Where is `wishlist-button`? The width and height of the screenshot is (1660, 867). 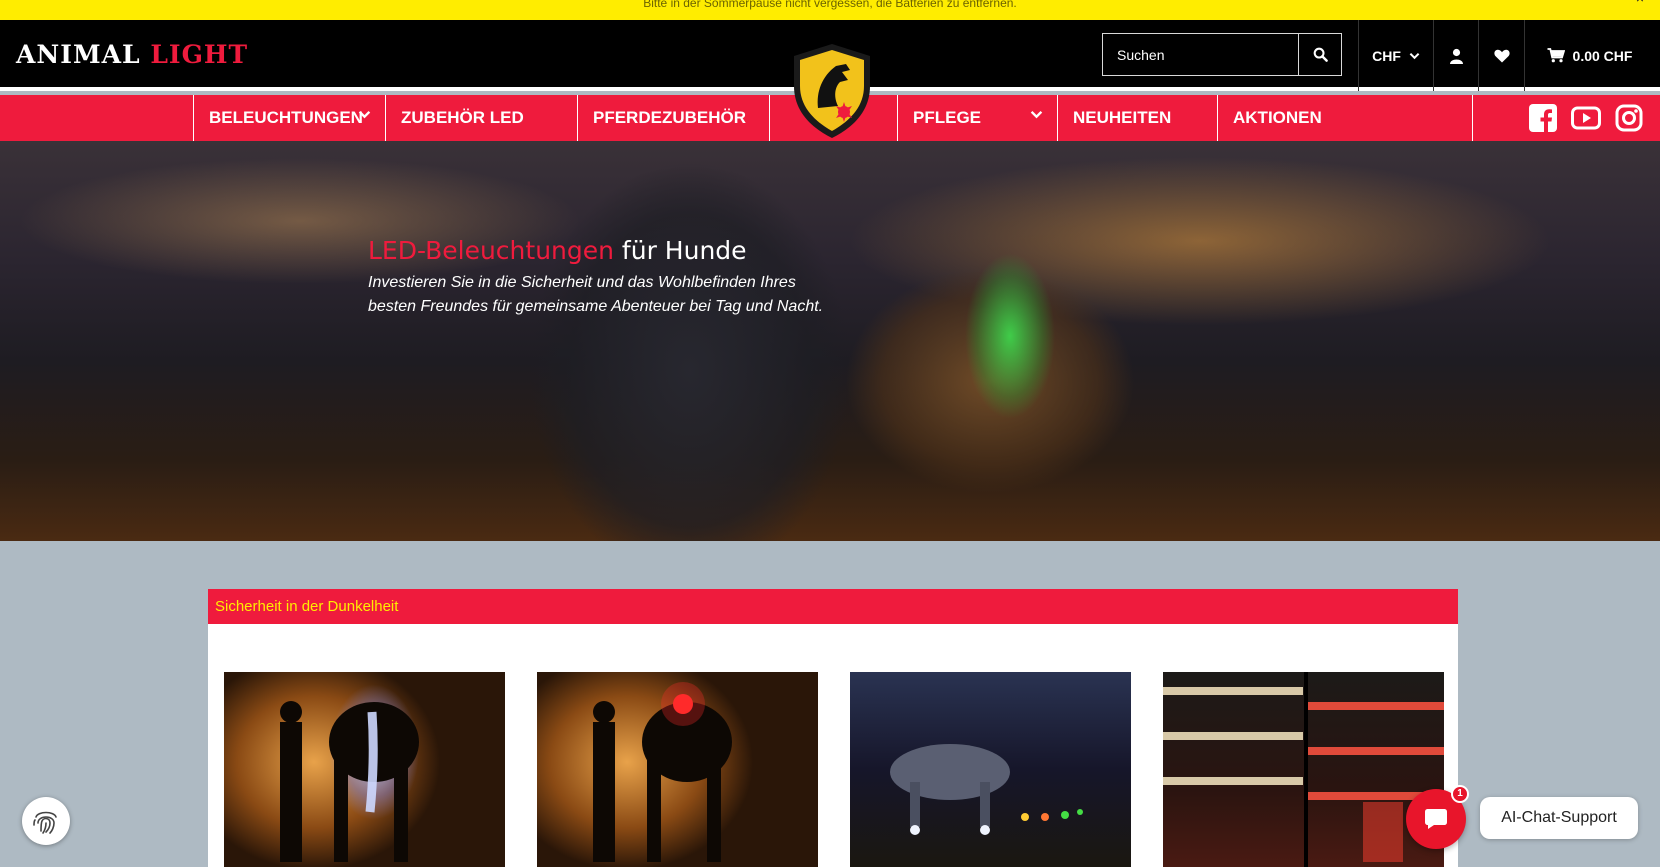
wishlist-button is located at coordinates (1501, 55).